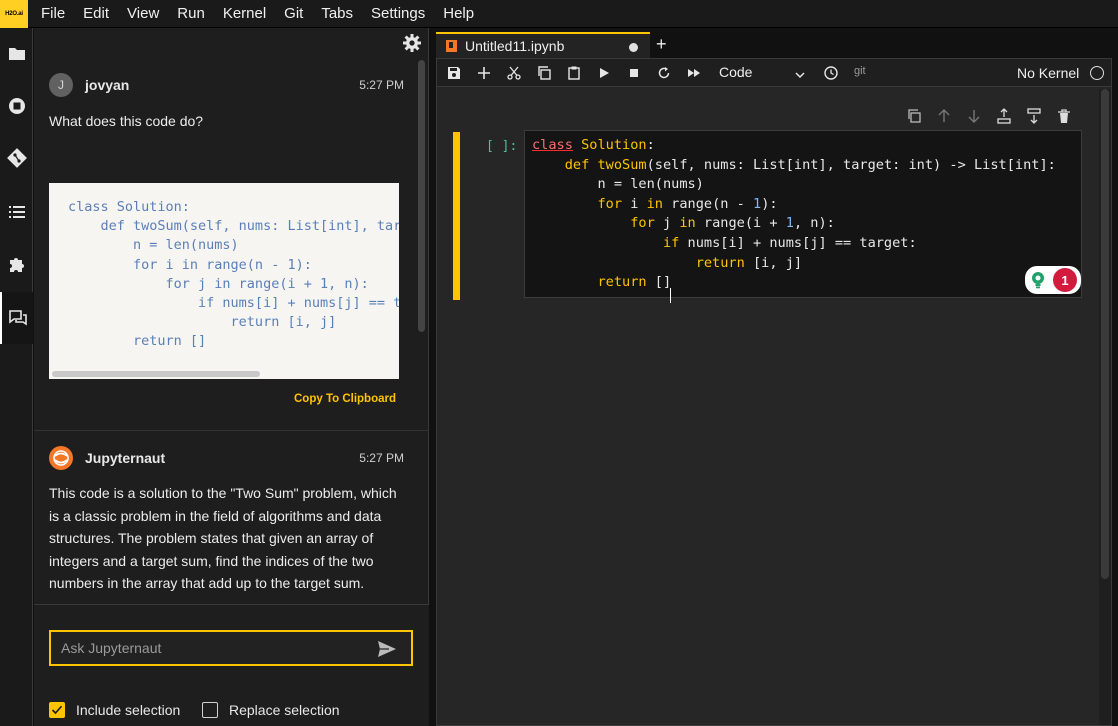 This screenshot has height=726, width=1118. What do you see at coordinates (14, 14) in the screenshot?
I see `h2o-logo: H2O.ai` at bounding box center [14, 14].